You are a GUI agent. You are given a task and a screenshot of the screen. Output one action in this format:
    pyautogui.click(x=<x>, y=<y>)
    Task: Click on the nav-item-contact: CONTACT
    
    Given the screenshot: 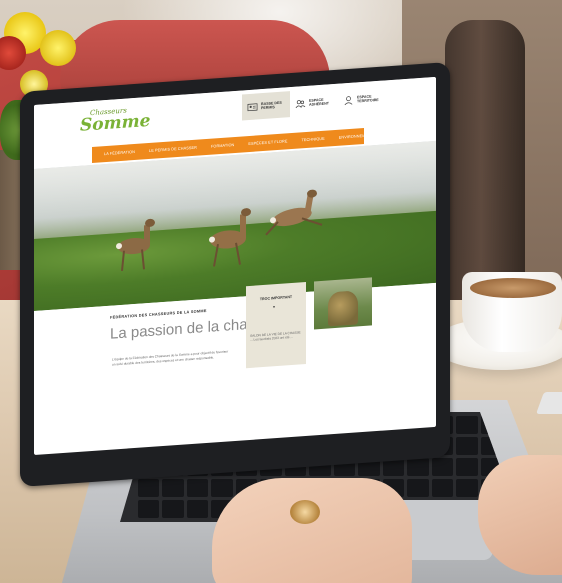 What is the action you would take?
    pyautogui.click(x=396, y=133)
    